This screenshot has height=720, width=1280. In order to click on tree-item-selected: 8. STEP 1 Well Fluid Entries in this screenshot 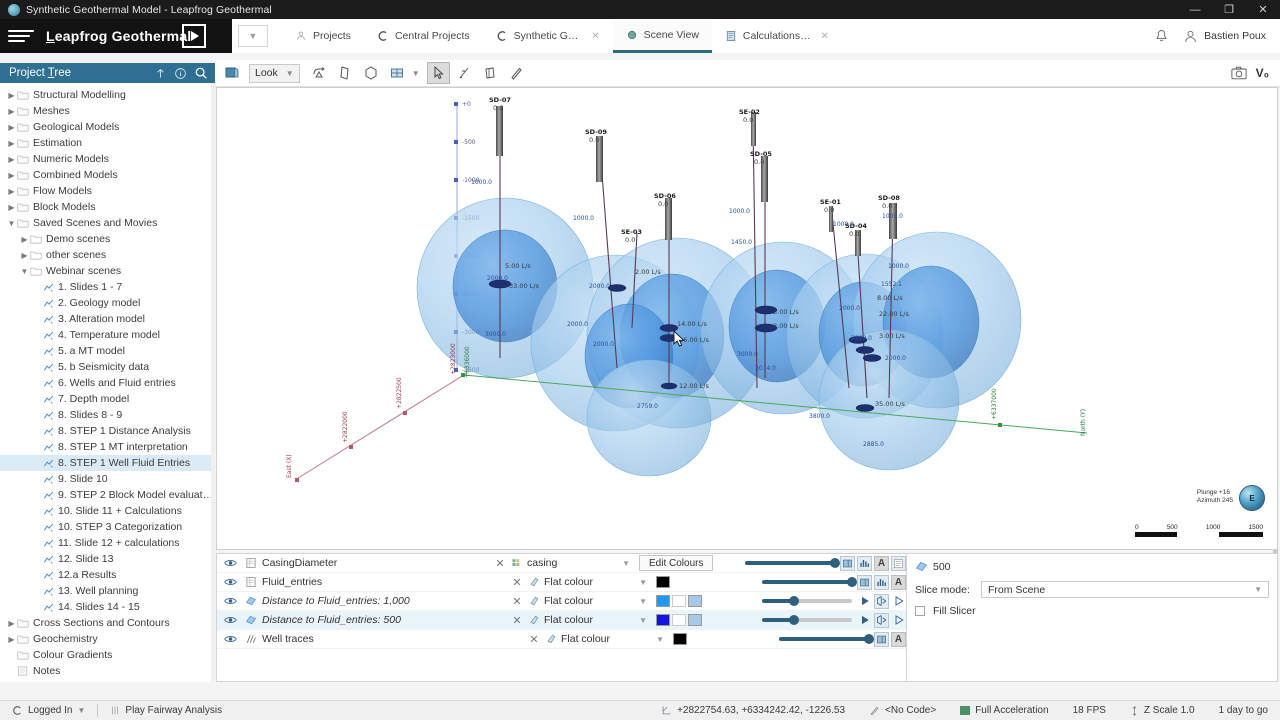, I will do `click(107, 463)`.